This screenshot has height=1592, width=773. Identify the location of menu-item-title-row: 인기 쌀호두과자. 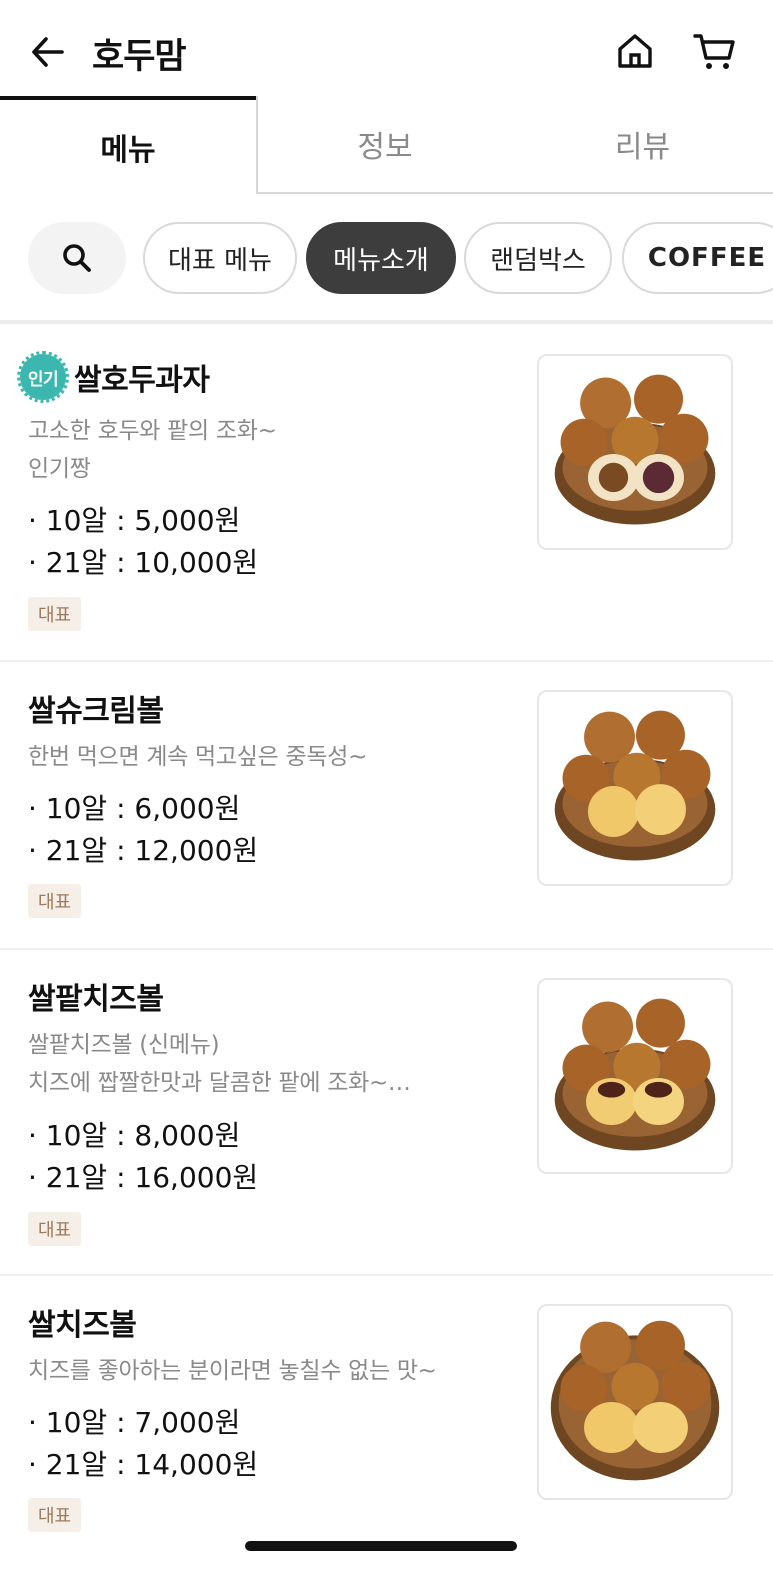
(113, 377).